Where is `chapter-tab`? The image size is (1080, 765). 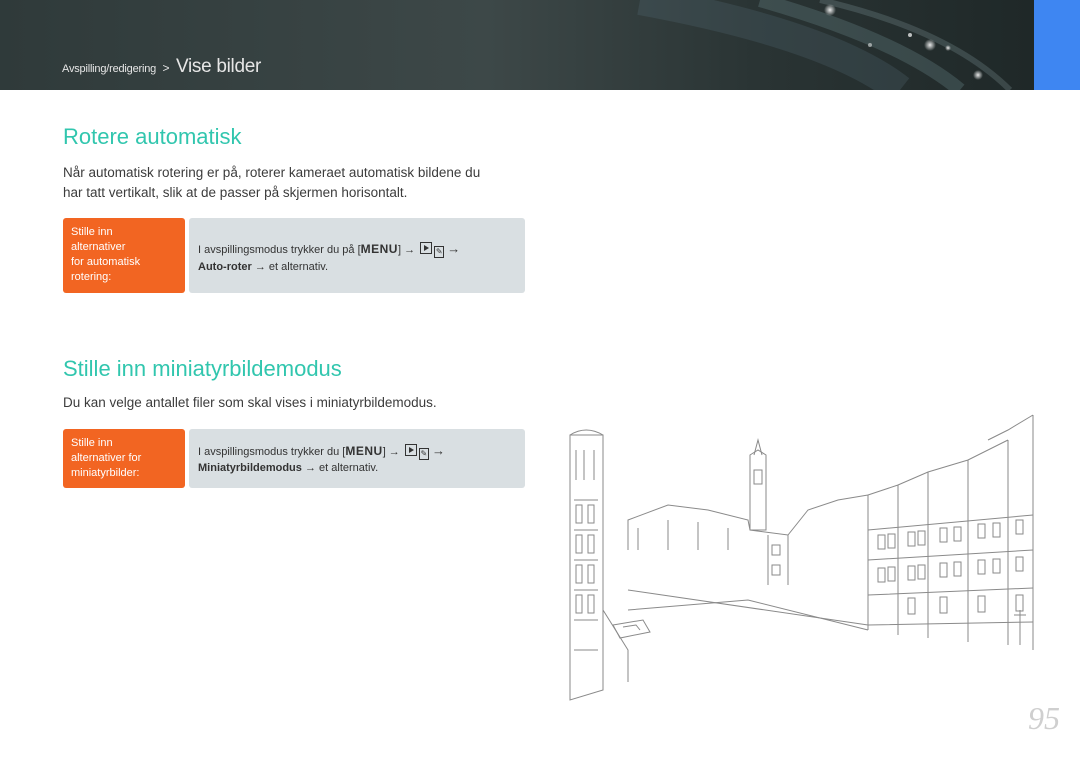
chapter-tab is located at coordinates (1057, 45).